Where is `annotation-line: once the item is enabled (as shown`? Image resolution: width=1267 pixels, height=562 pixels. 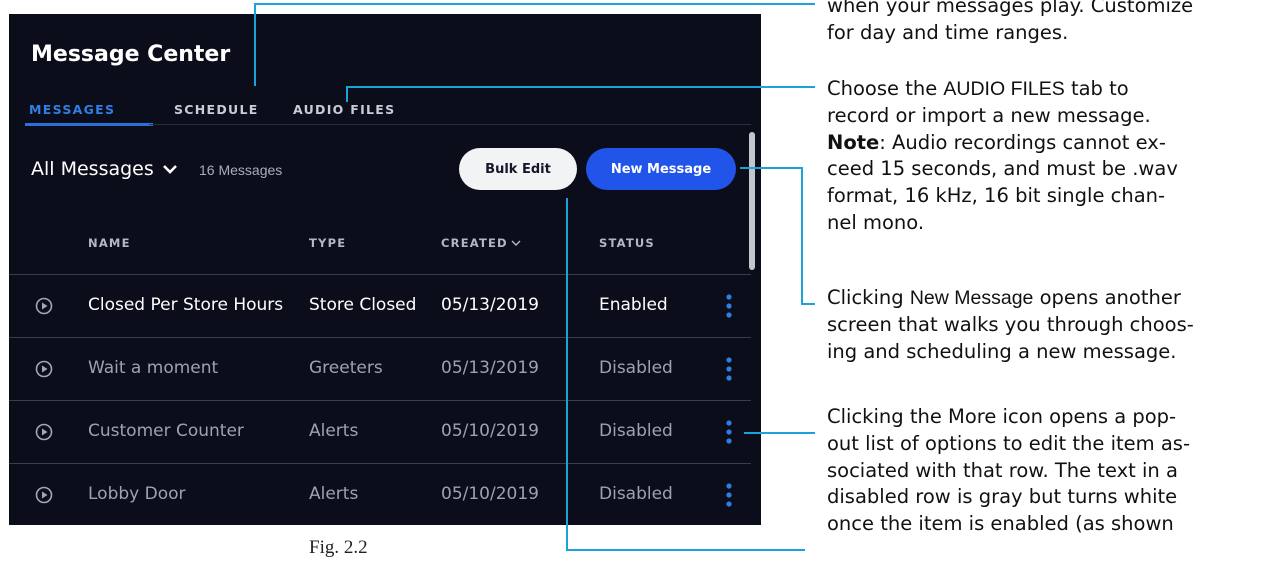
annotation-line: once the item is enabled (as shown is located at coordinates (1000, 524).